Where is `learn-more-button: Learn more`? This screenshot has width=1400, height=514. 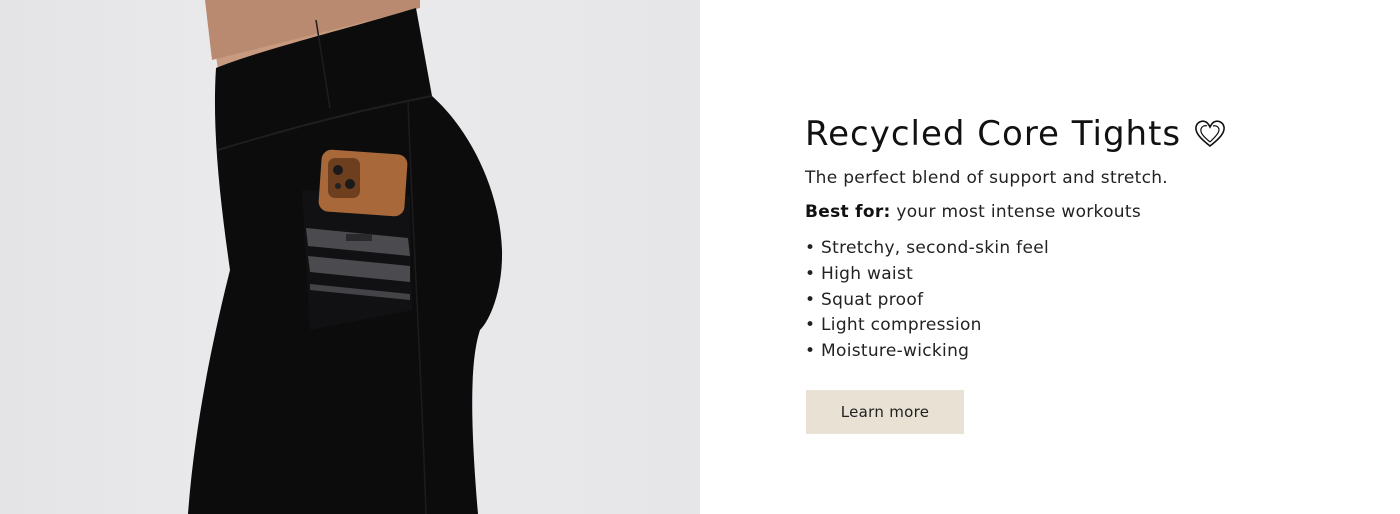 learn-more-button: Learn more is located at coordinates (885, 412).